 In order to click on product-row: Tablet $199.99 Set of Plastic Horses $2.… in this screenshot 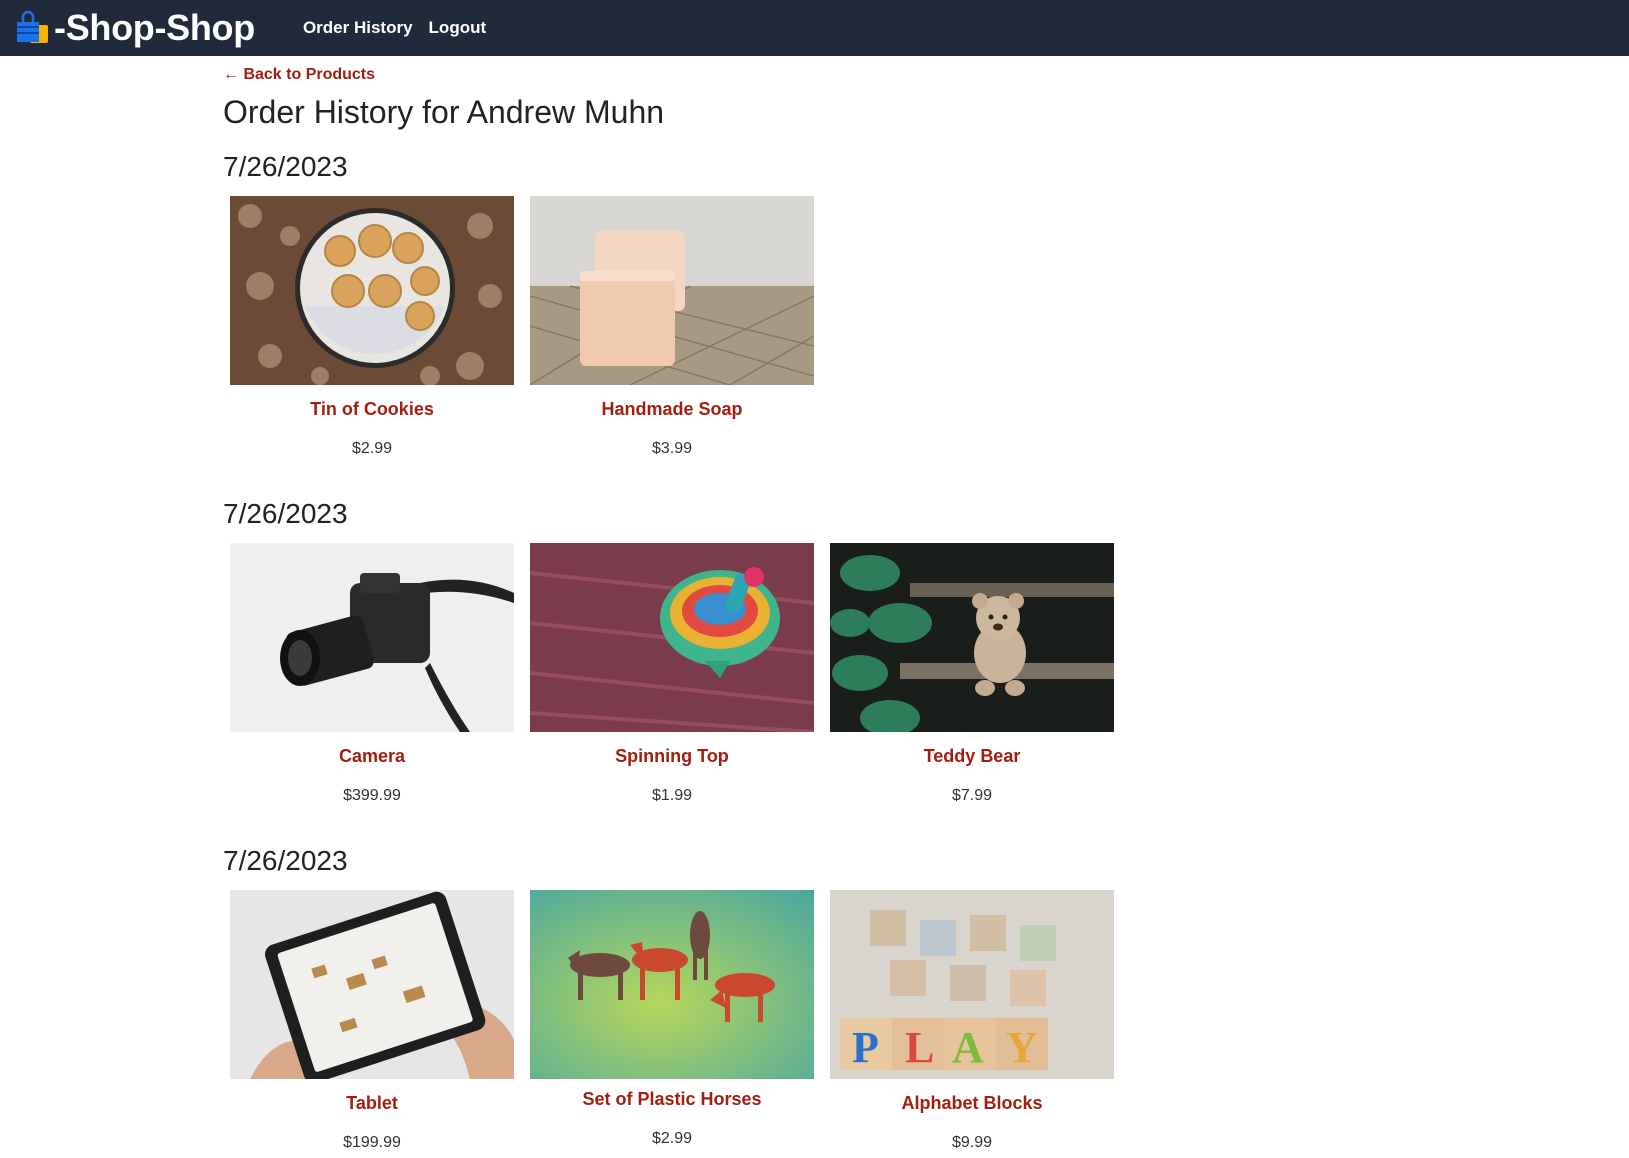, I will do `click(676, 1021)`.